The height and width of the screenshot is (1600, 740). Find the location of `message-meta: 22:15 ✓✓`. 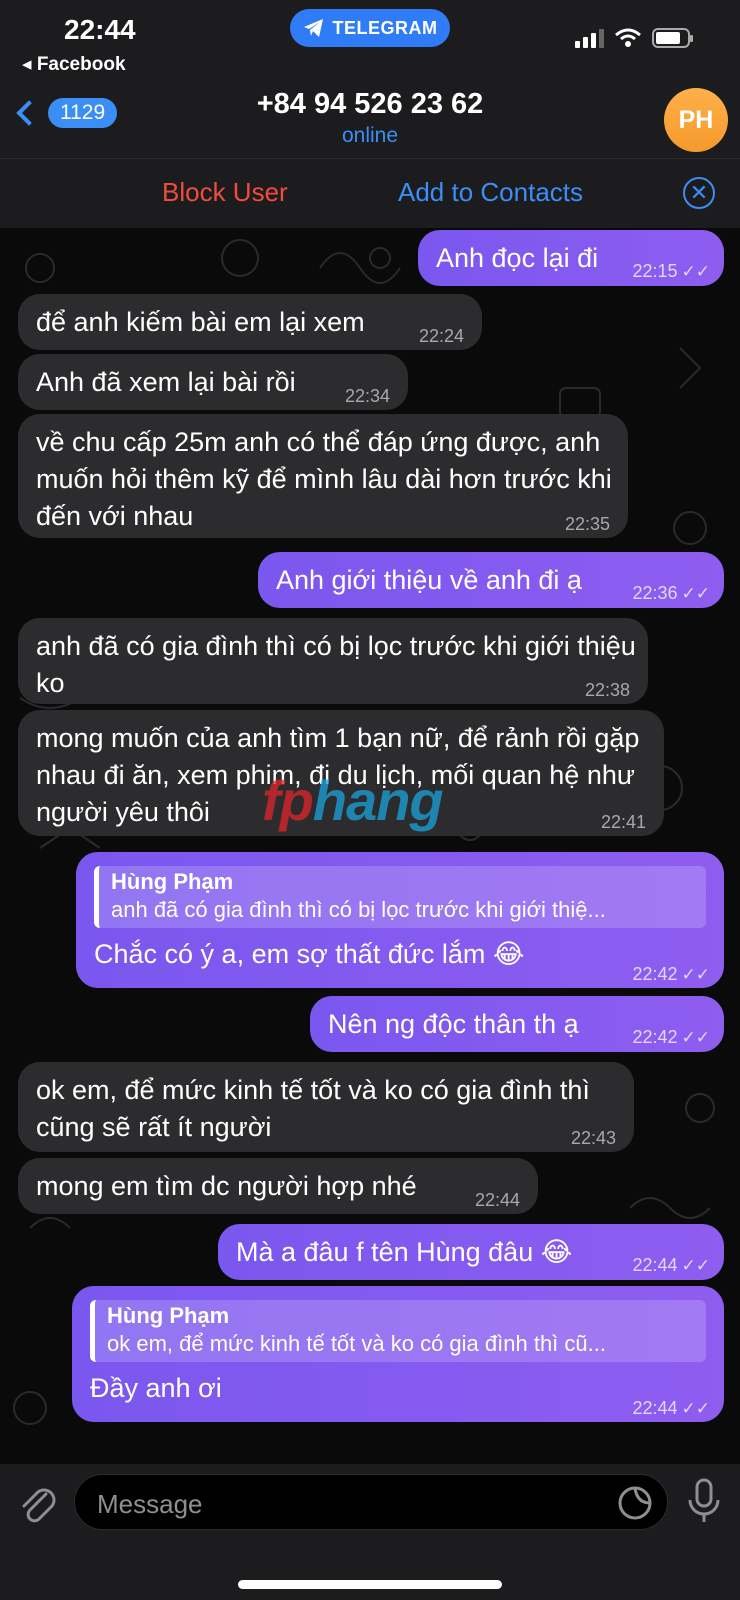

message-meta: 22:15 ✓✓ is located at coordinates (671, 271).